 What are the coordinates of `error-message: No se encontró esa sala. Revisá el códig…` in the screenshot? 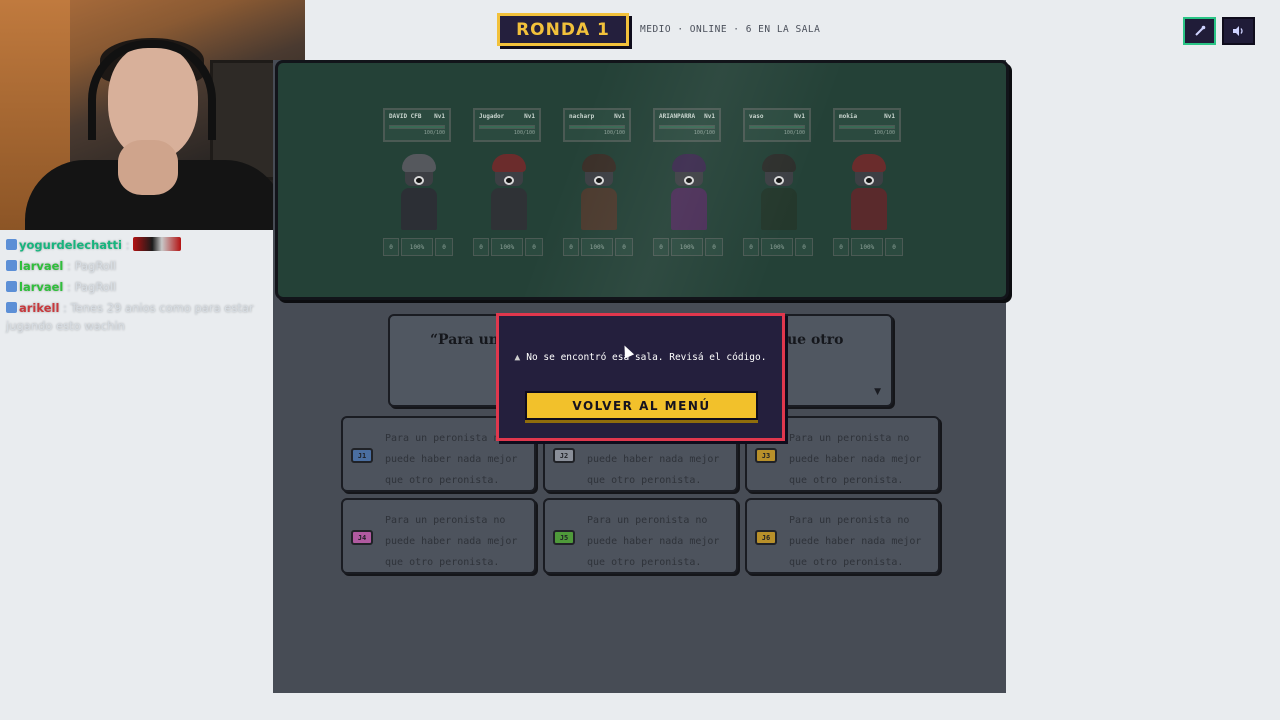 It's located at (646, 357).